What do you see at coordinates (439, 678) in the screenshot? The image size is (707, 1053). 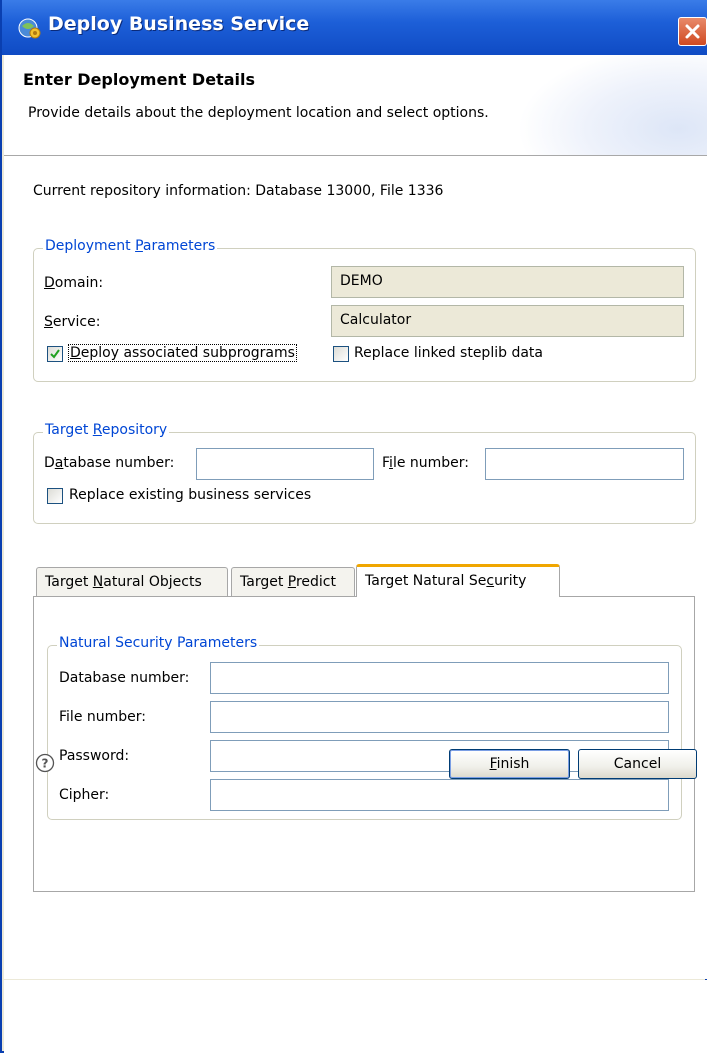 I see `ns-database-input` at bounding box center [439, 678].